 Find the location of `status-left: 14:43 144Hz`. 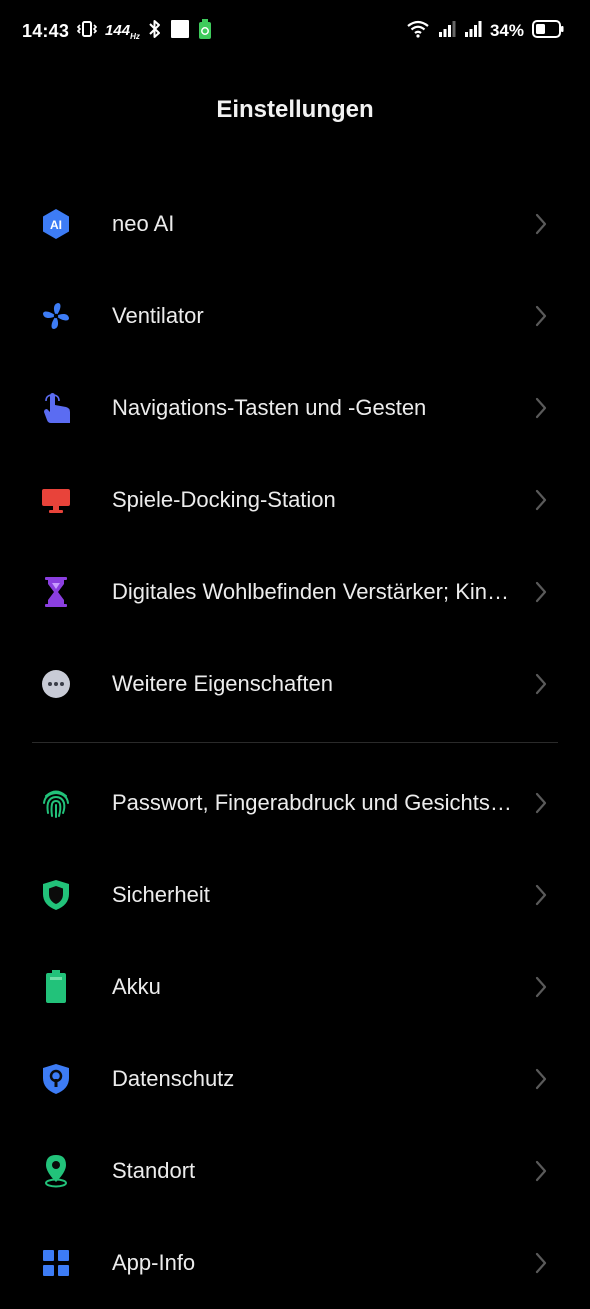

status-left: 14:43 144Hz is located at coordinates (117, 31).